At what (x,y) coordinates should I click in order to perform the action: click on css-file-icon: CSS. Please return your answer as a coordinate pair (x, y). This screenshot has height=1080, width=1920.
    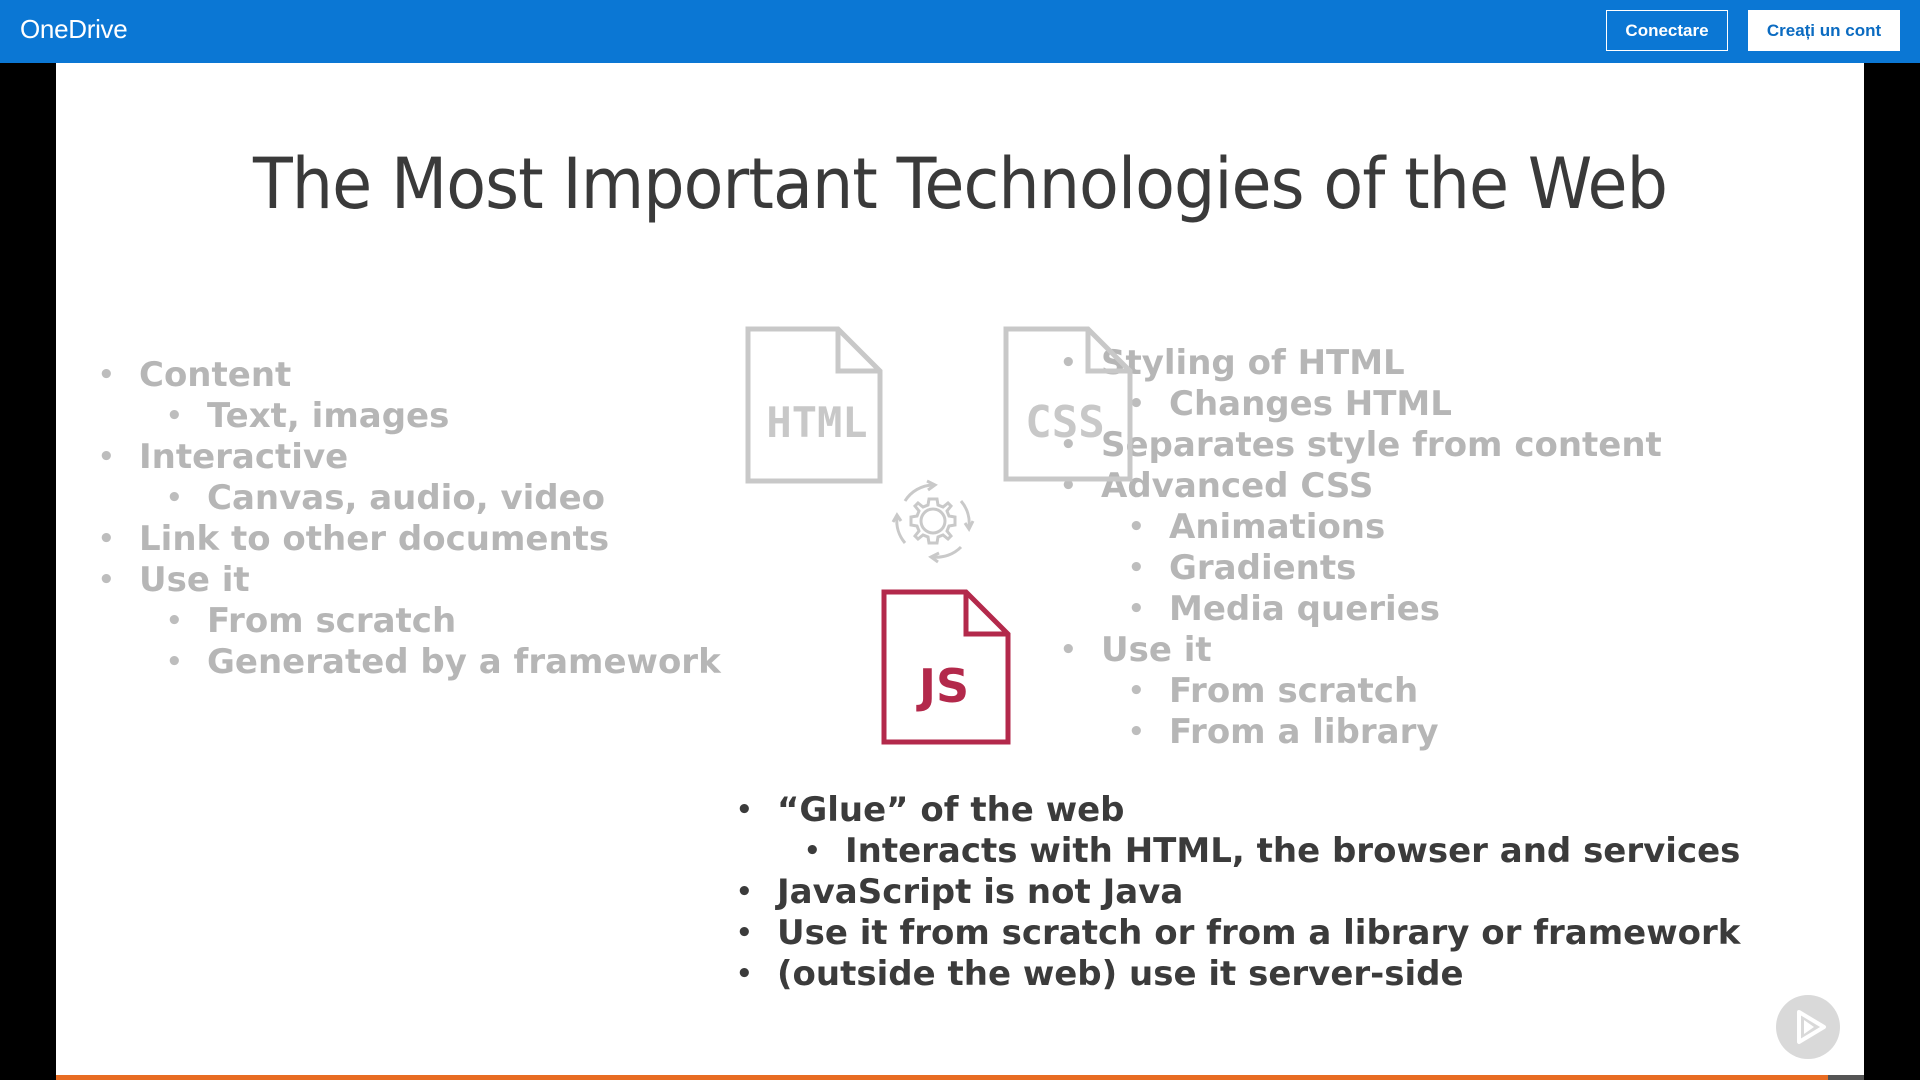
    Looking at the image, I should click on (1068, 404).